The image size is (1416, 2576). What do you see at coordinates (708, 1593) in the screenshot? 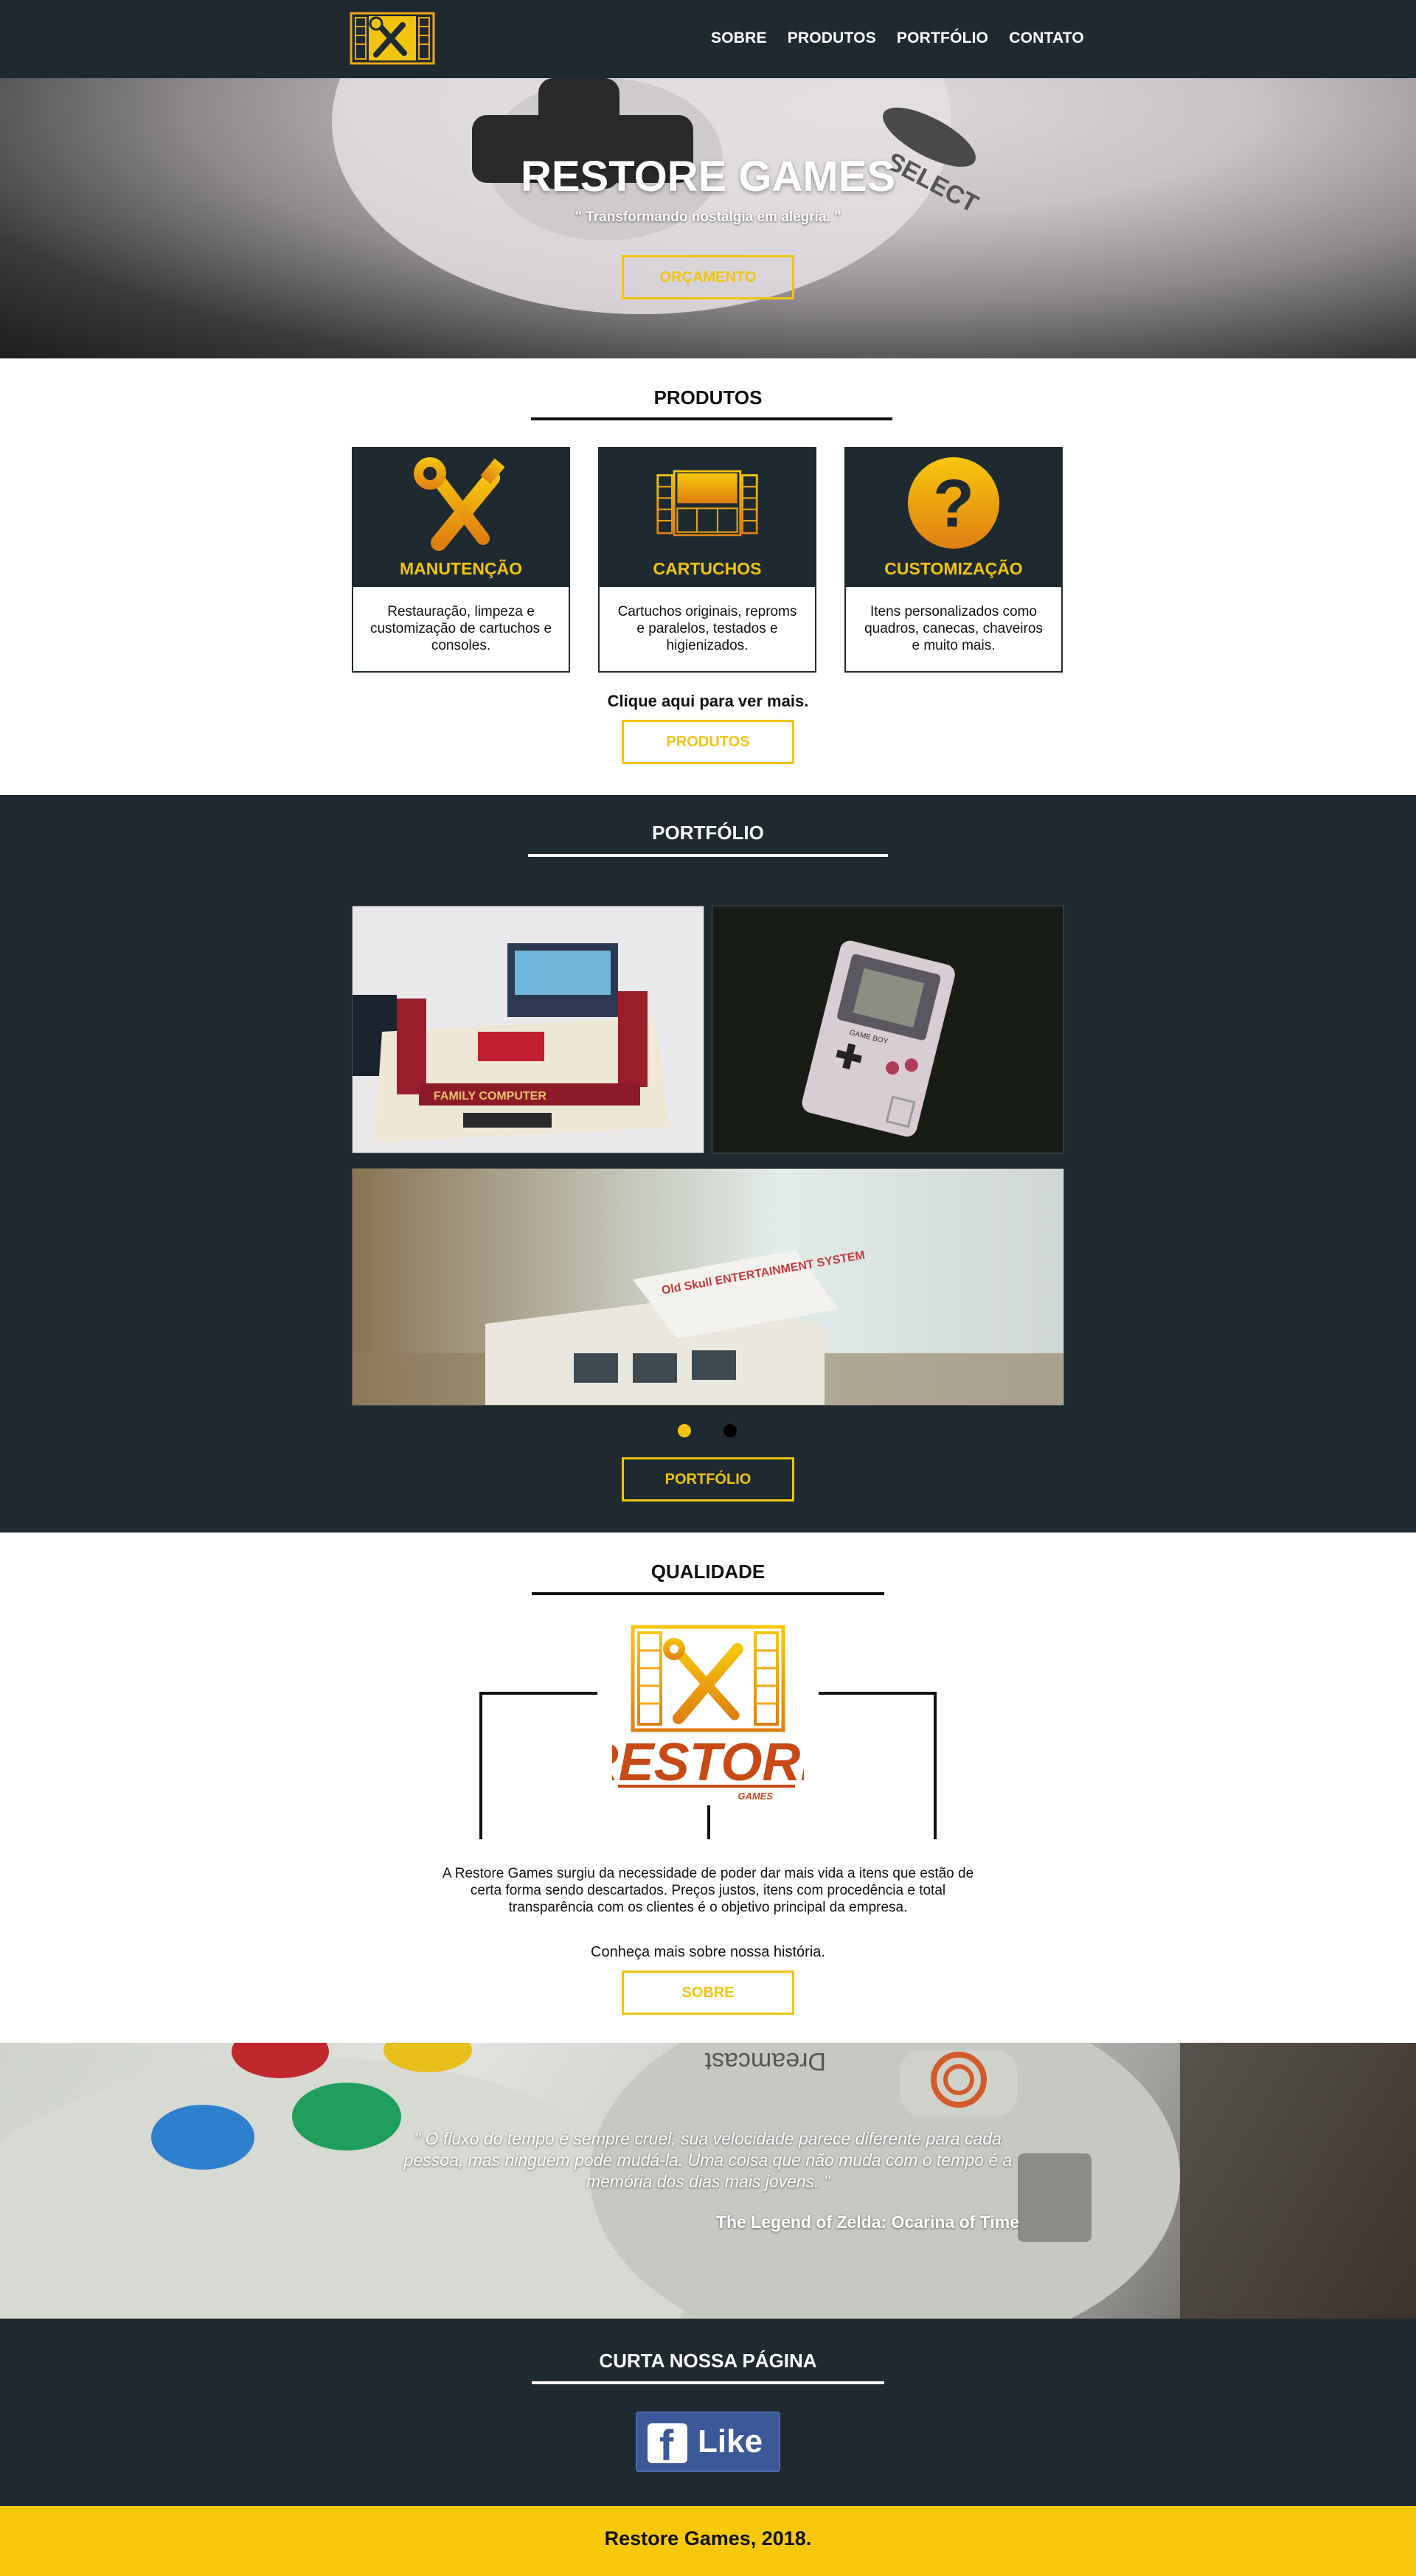
I see `qualidade-rule` at bounding box center [708, 1593].